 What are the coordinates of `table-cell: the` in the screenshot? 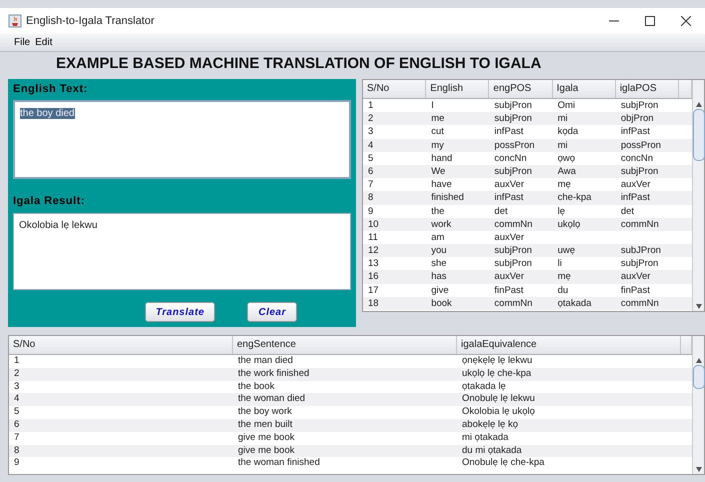 It's located at (437, 211).